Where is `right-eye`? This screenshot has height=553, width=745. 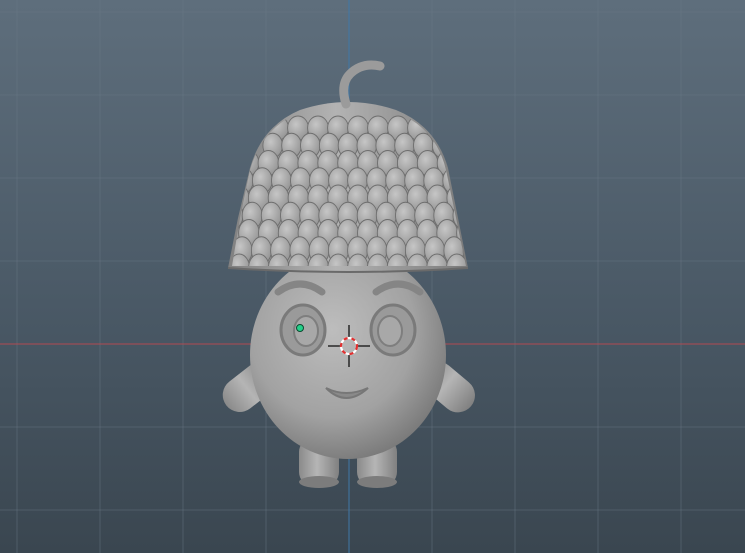 right-eye is located at coordinates (393, 330).